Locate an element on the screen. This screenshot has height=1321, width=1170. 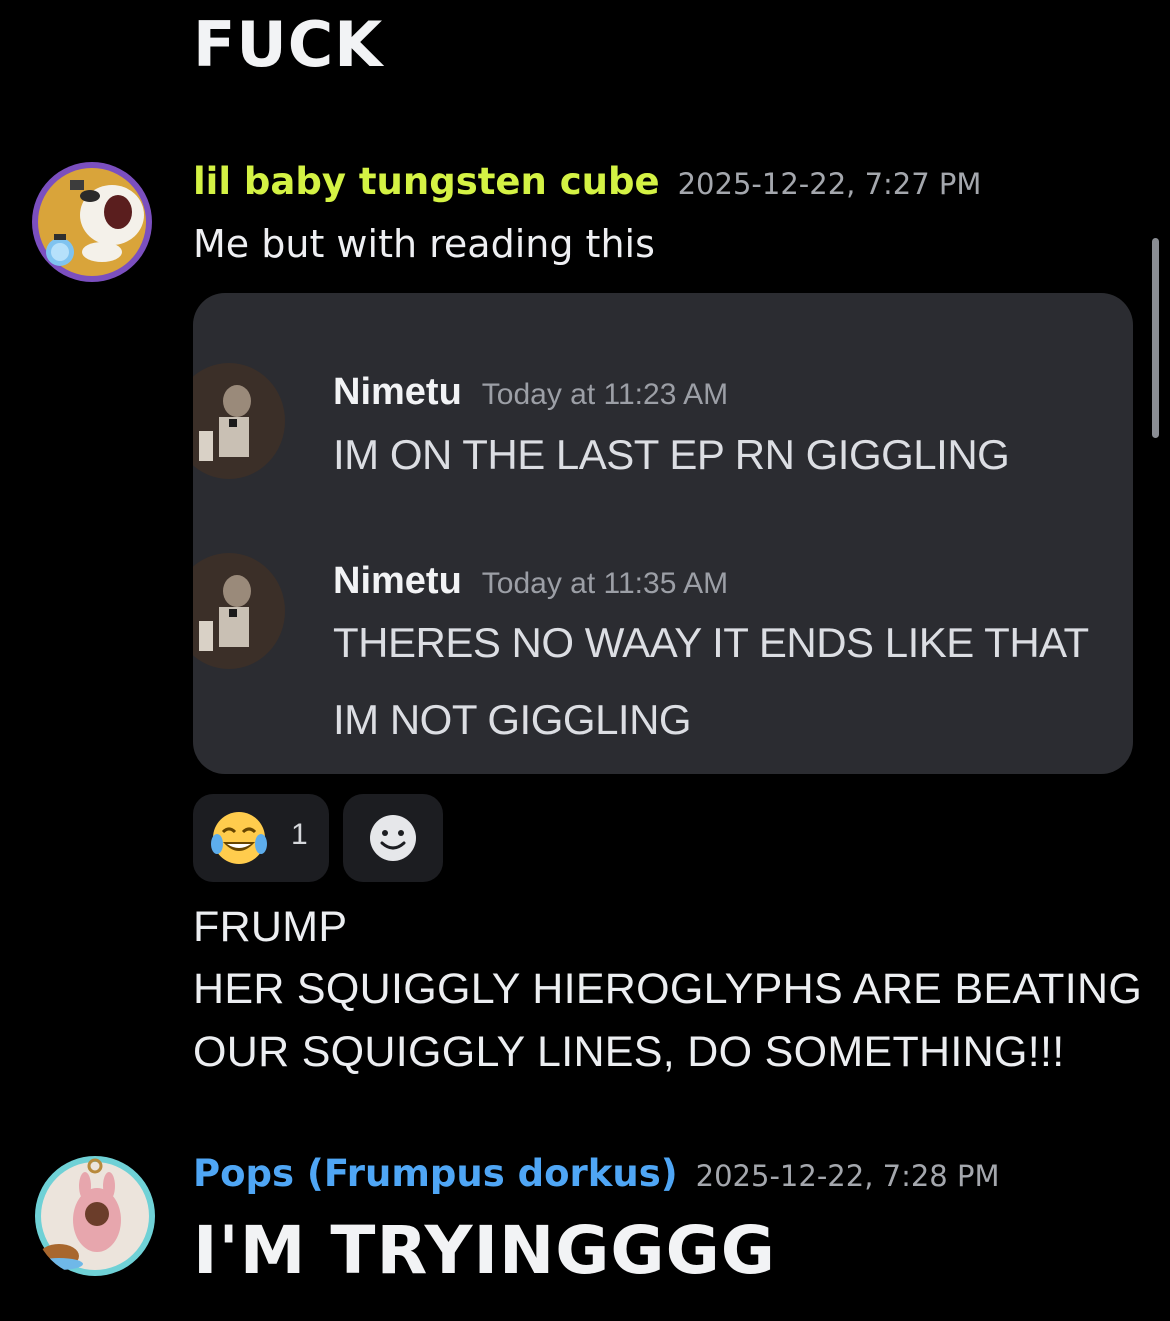
quoted-message-text: IM ON THE LAST EP RN GIGGLING is located at coordinates (671, 454).